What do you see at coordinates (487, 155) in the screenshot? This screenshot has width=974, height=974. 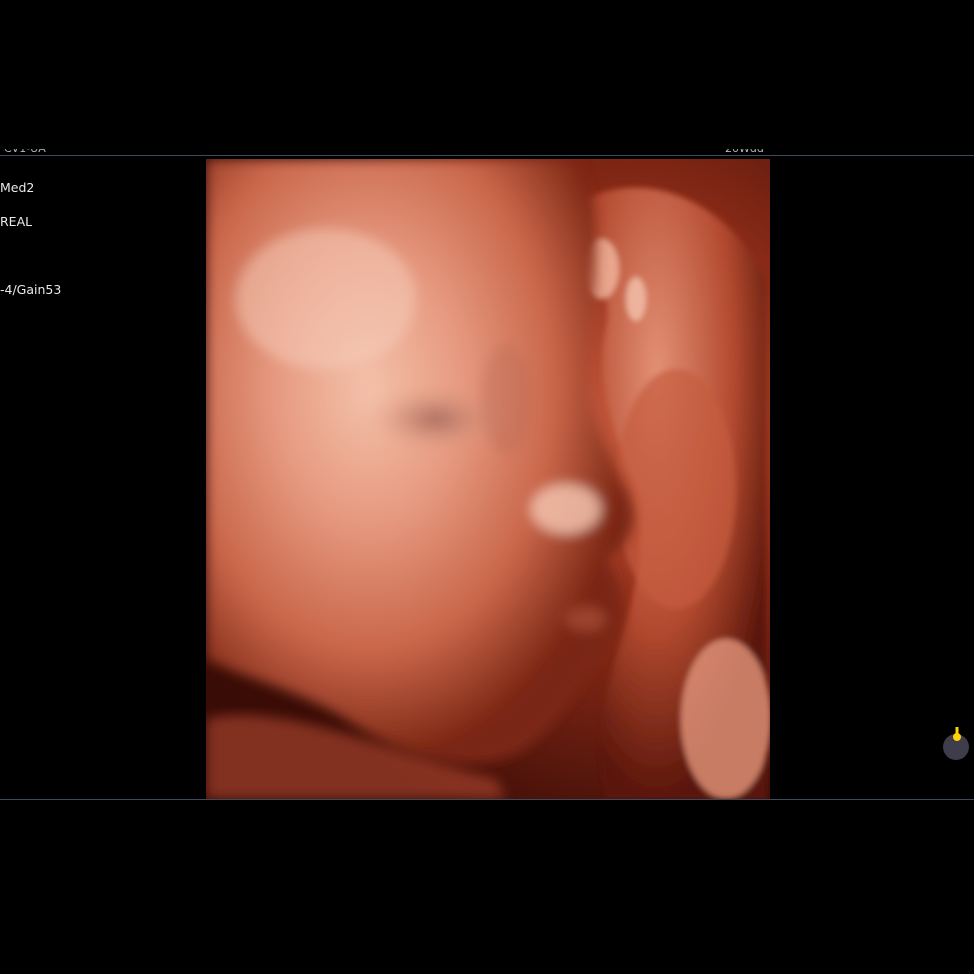 I see `viewer-top-border` at bounding box center [487, 155].